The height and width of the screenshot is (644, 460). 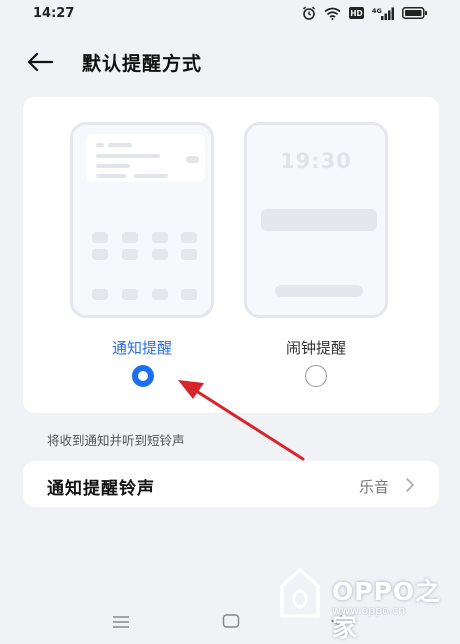 I want to click on network-label: 4G, so click(x=377, y=11).